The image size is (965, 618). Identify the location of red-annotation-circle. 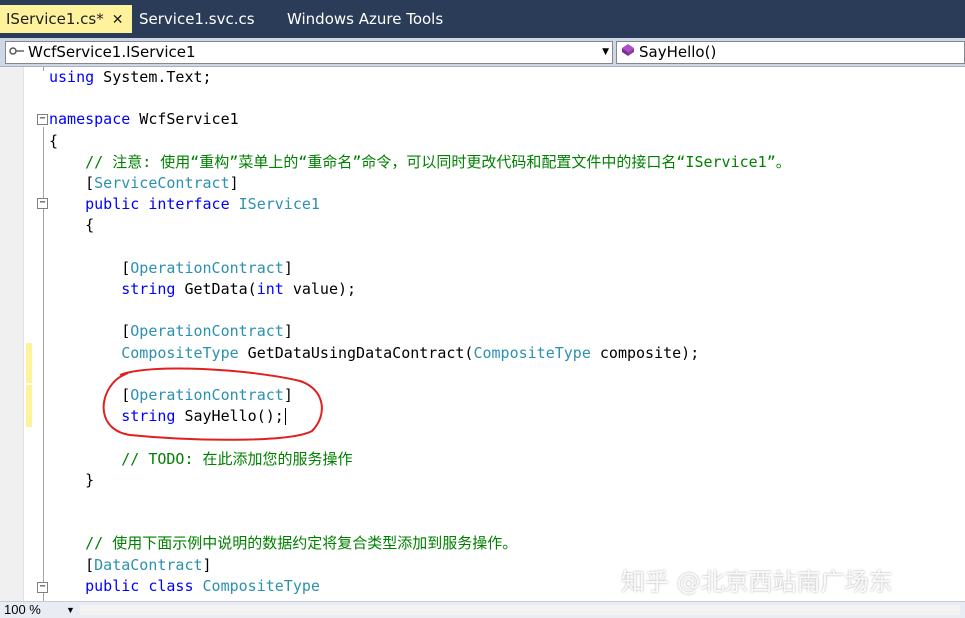
(212, 404).